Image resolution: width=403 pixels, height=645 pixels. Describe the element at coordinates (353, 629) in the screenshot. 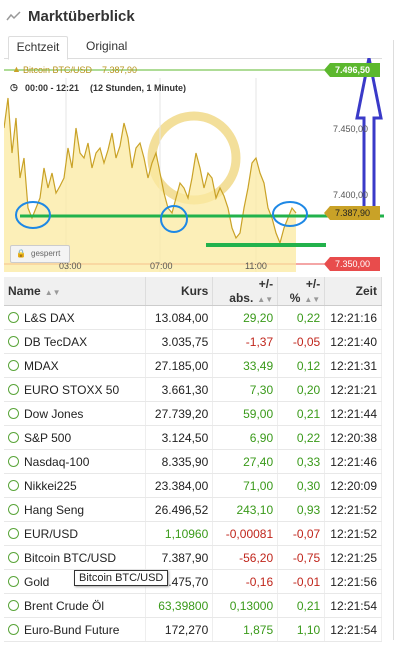

I see `time-cell: 12:21:54` at that location.